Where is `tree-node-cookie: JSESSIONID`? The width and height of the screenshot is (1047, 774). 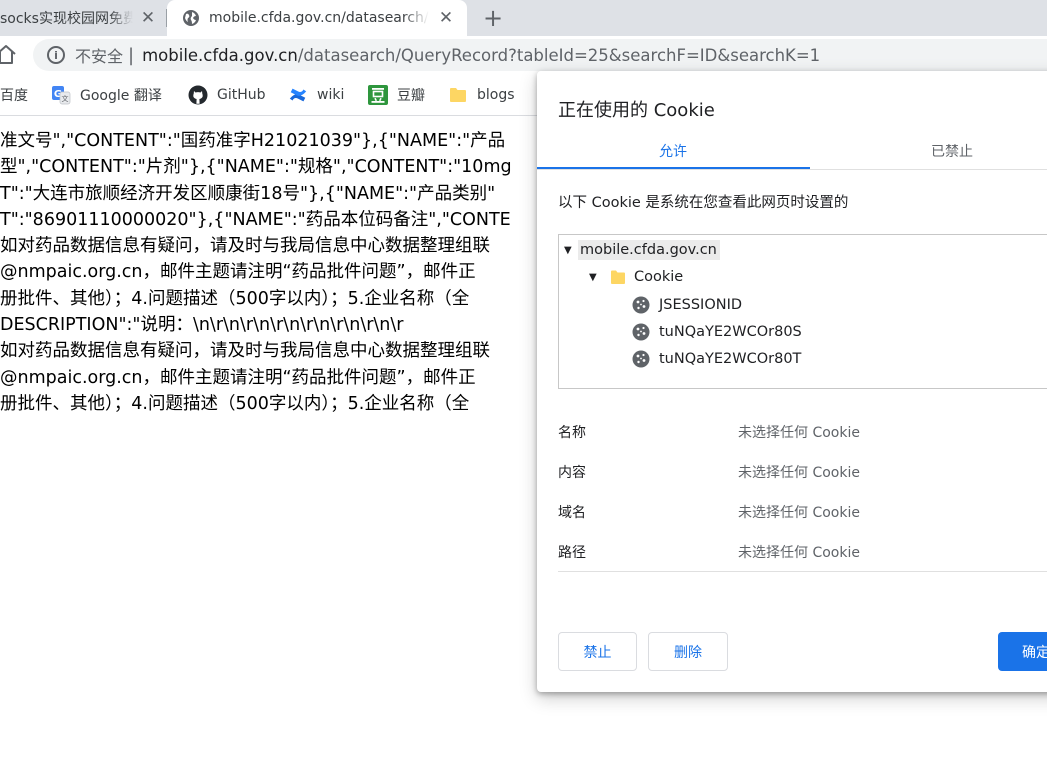 tree-node-cookie: JSESSIONID is located at coordinates (687, 305).